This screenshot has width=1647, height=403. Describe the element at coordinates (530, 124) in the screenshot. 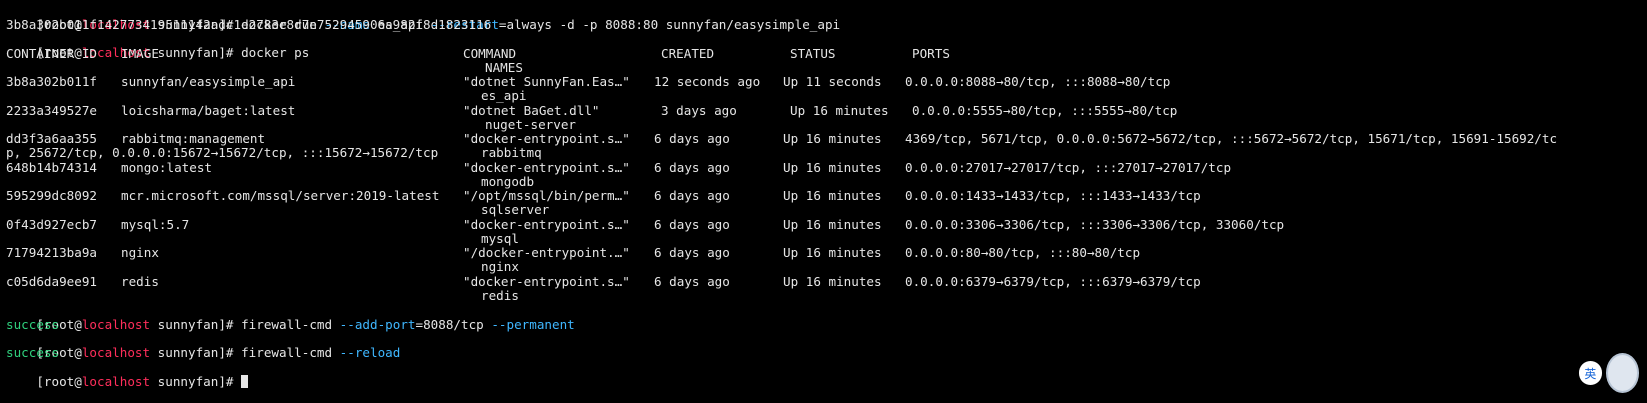

I see `container-name: nuget-server` at that location.